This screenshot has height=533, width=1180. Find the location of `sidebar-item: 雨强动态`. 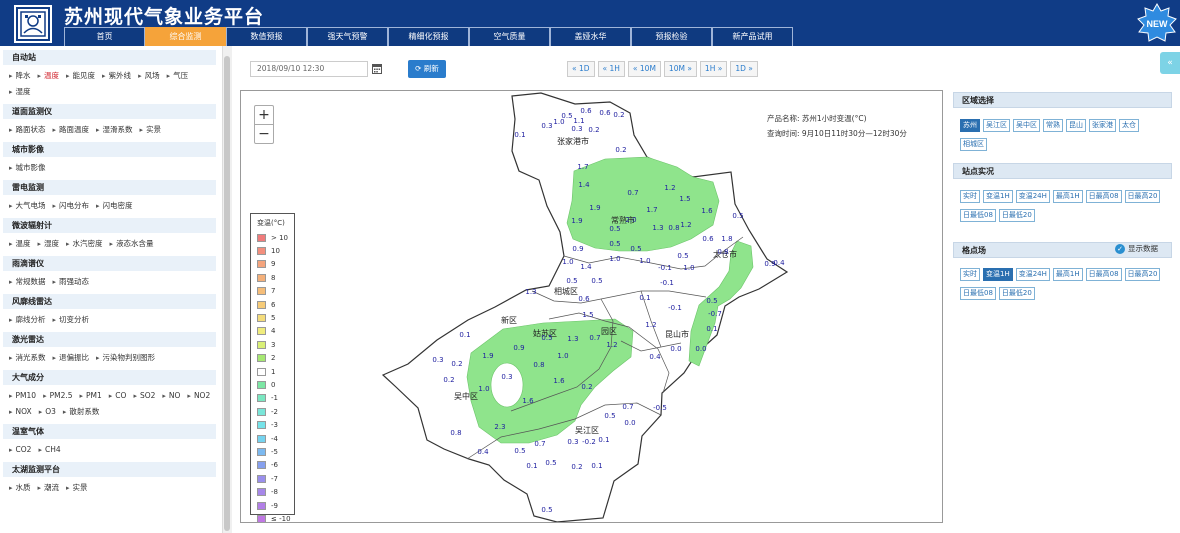

sidebar-item: 雨强动态 is located at coordinates (71, 282).